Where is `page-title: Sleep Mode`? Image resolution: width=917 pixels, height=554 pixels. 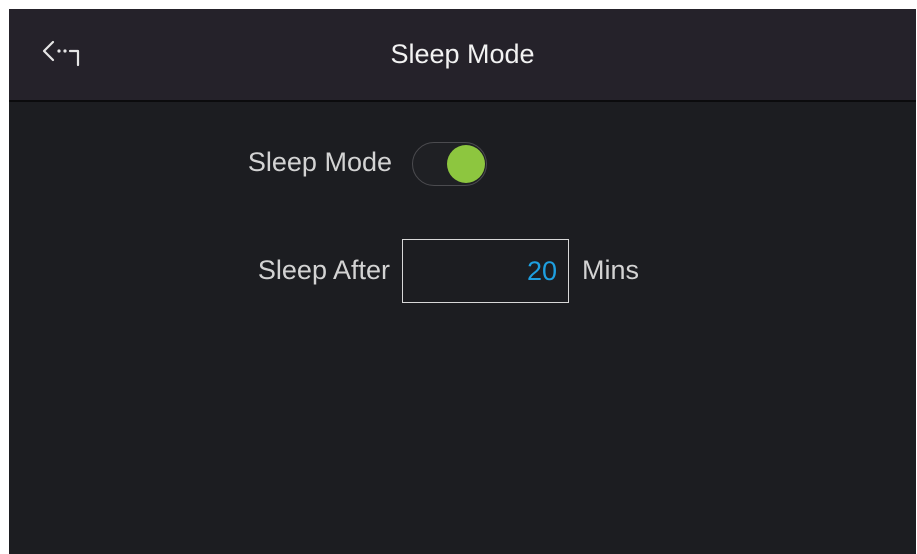 page-title: Sleep Mode is located at coordinates (462, 54).